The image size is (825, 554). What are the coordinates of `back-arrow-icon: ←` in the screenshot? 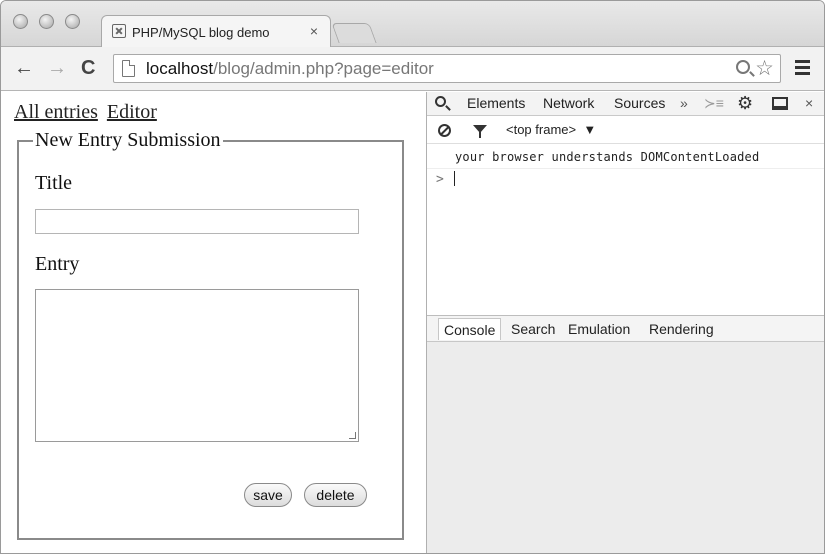 It's located at (24, 68).